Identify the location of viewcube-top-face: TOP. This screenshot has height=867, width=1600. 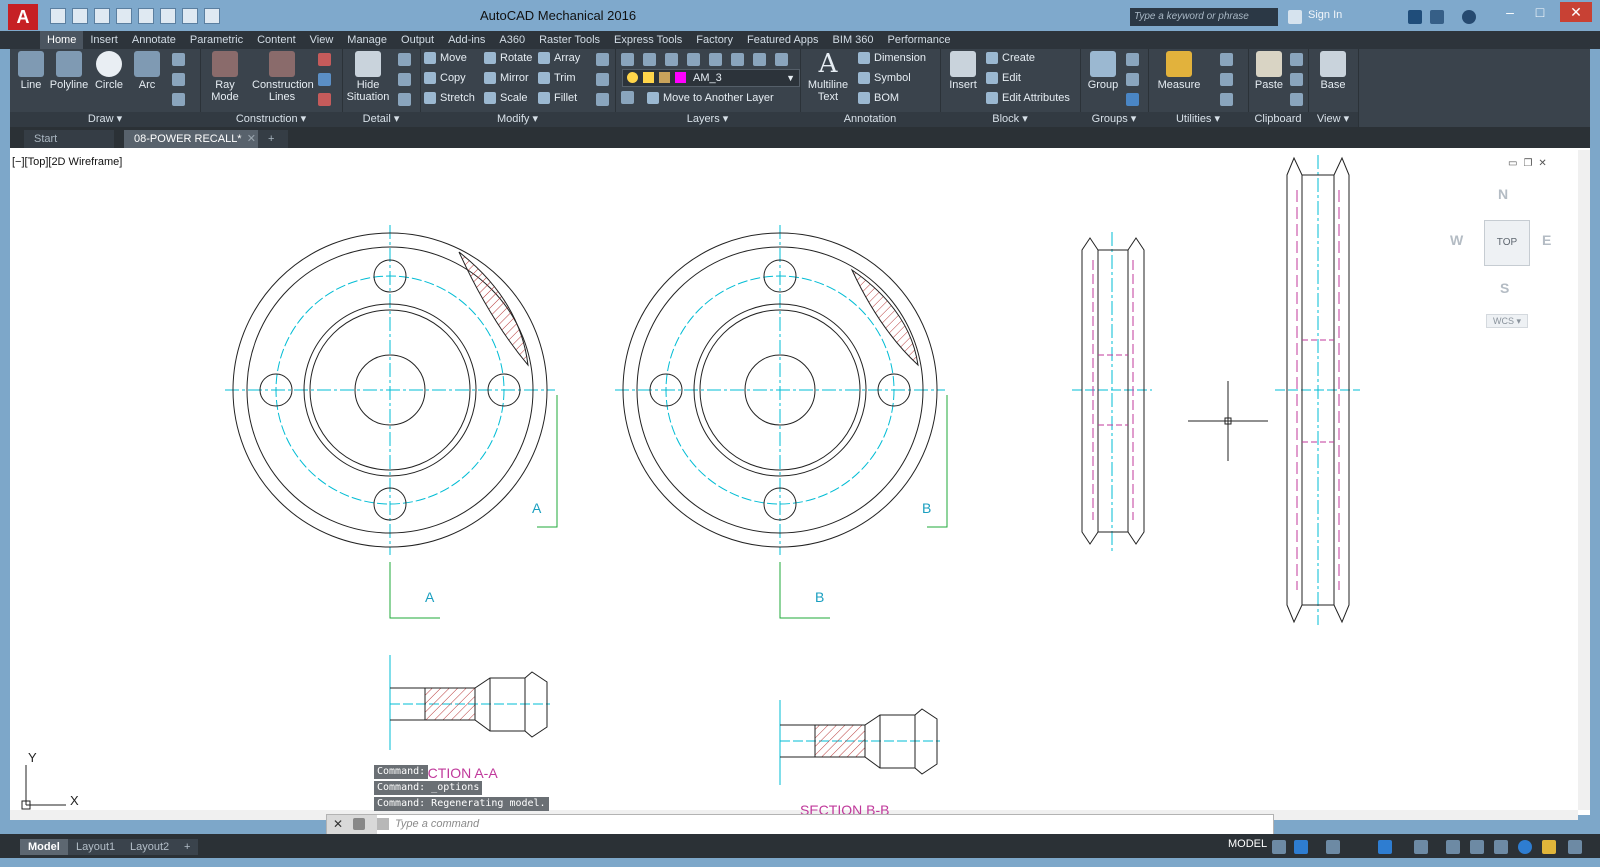
(1507, 243).